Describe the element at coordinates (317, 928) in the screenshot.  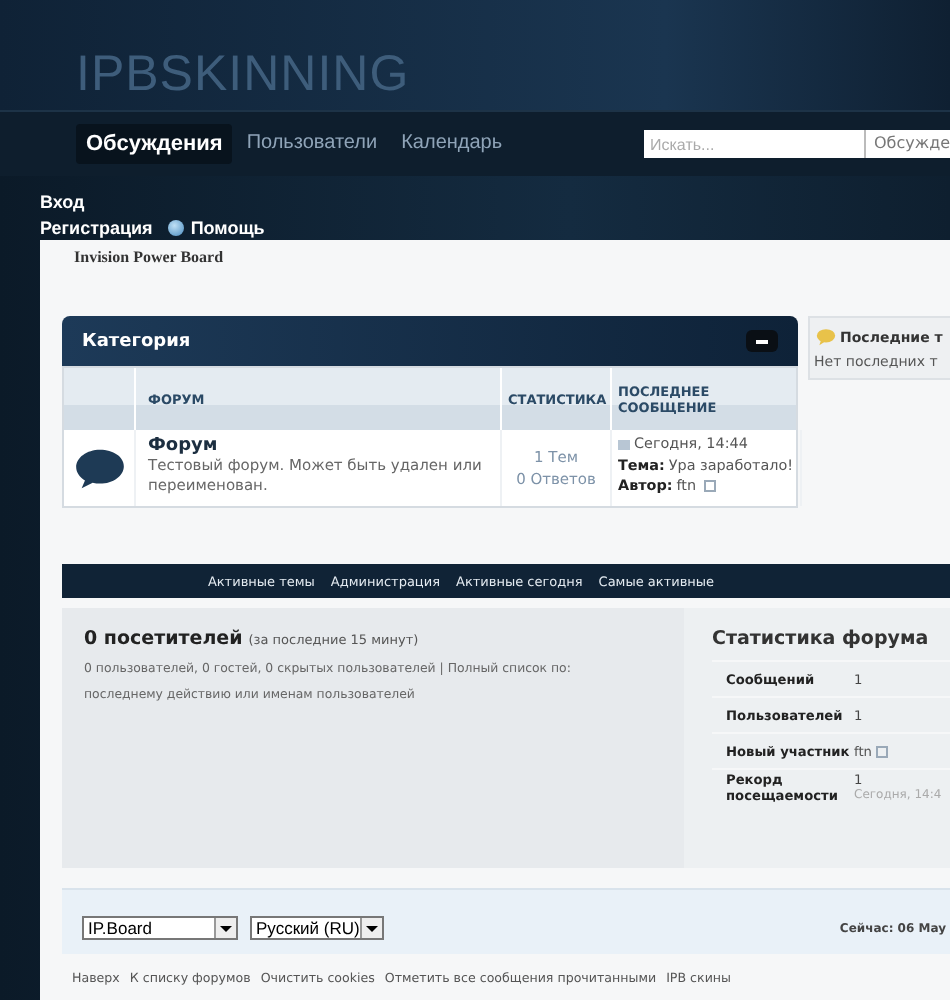
I see `language-select: Русский (RU)` at that location.